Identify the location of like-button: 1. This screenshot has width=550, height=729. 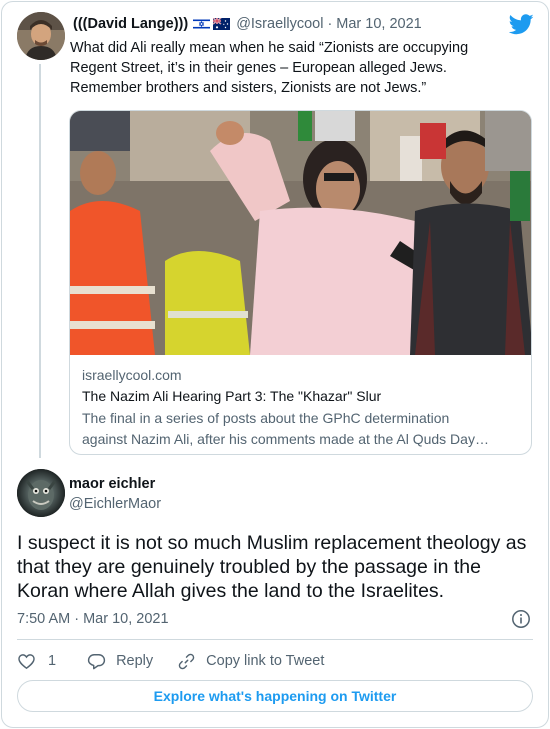
(36, 661).